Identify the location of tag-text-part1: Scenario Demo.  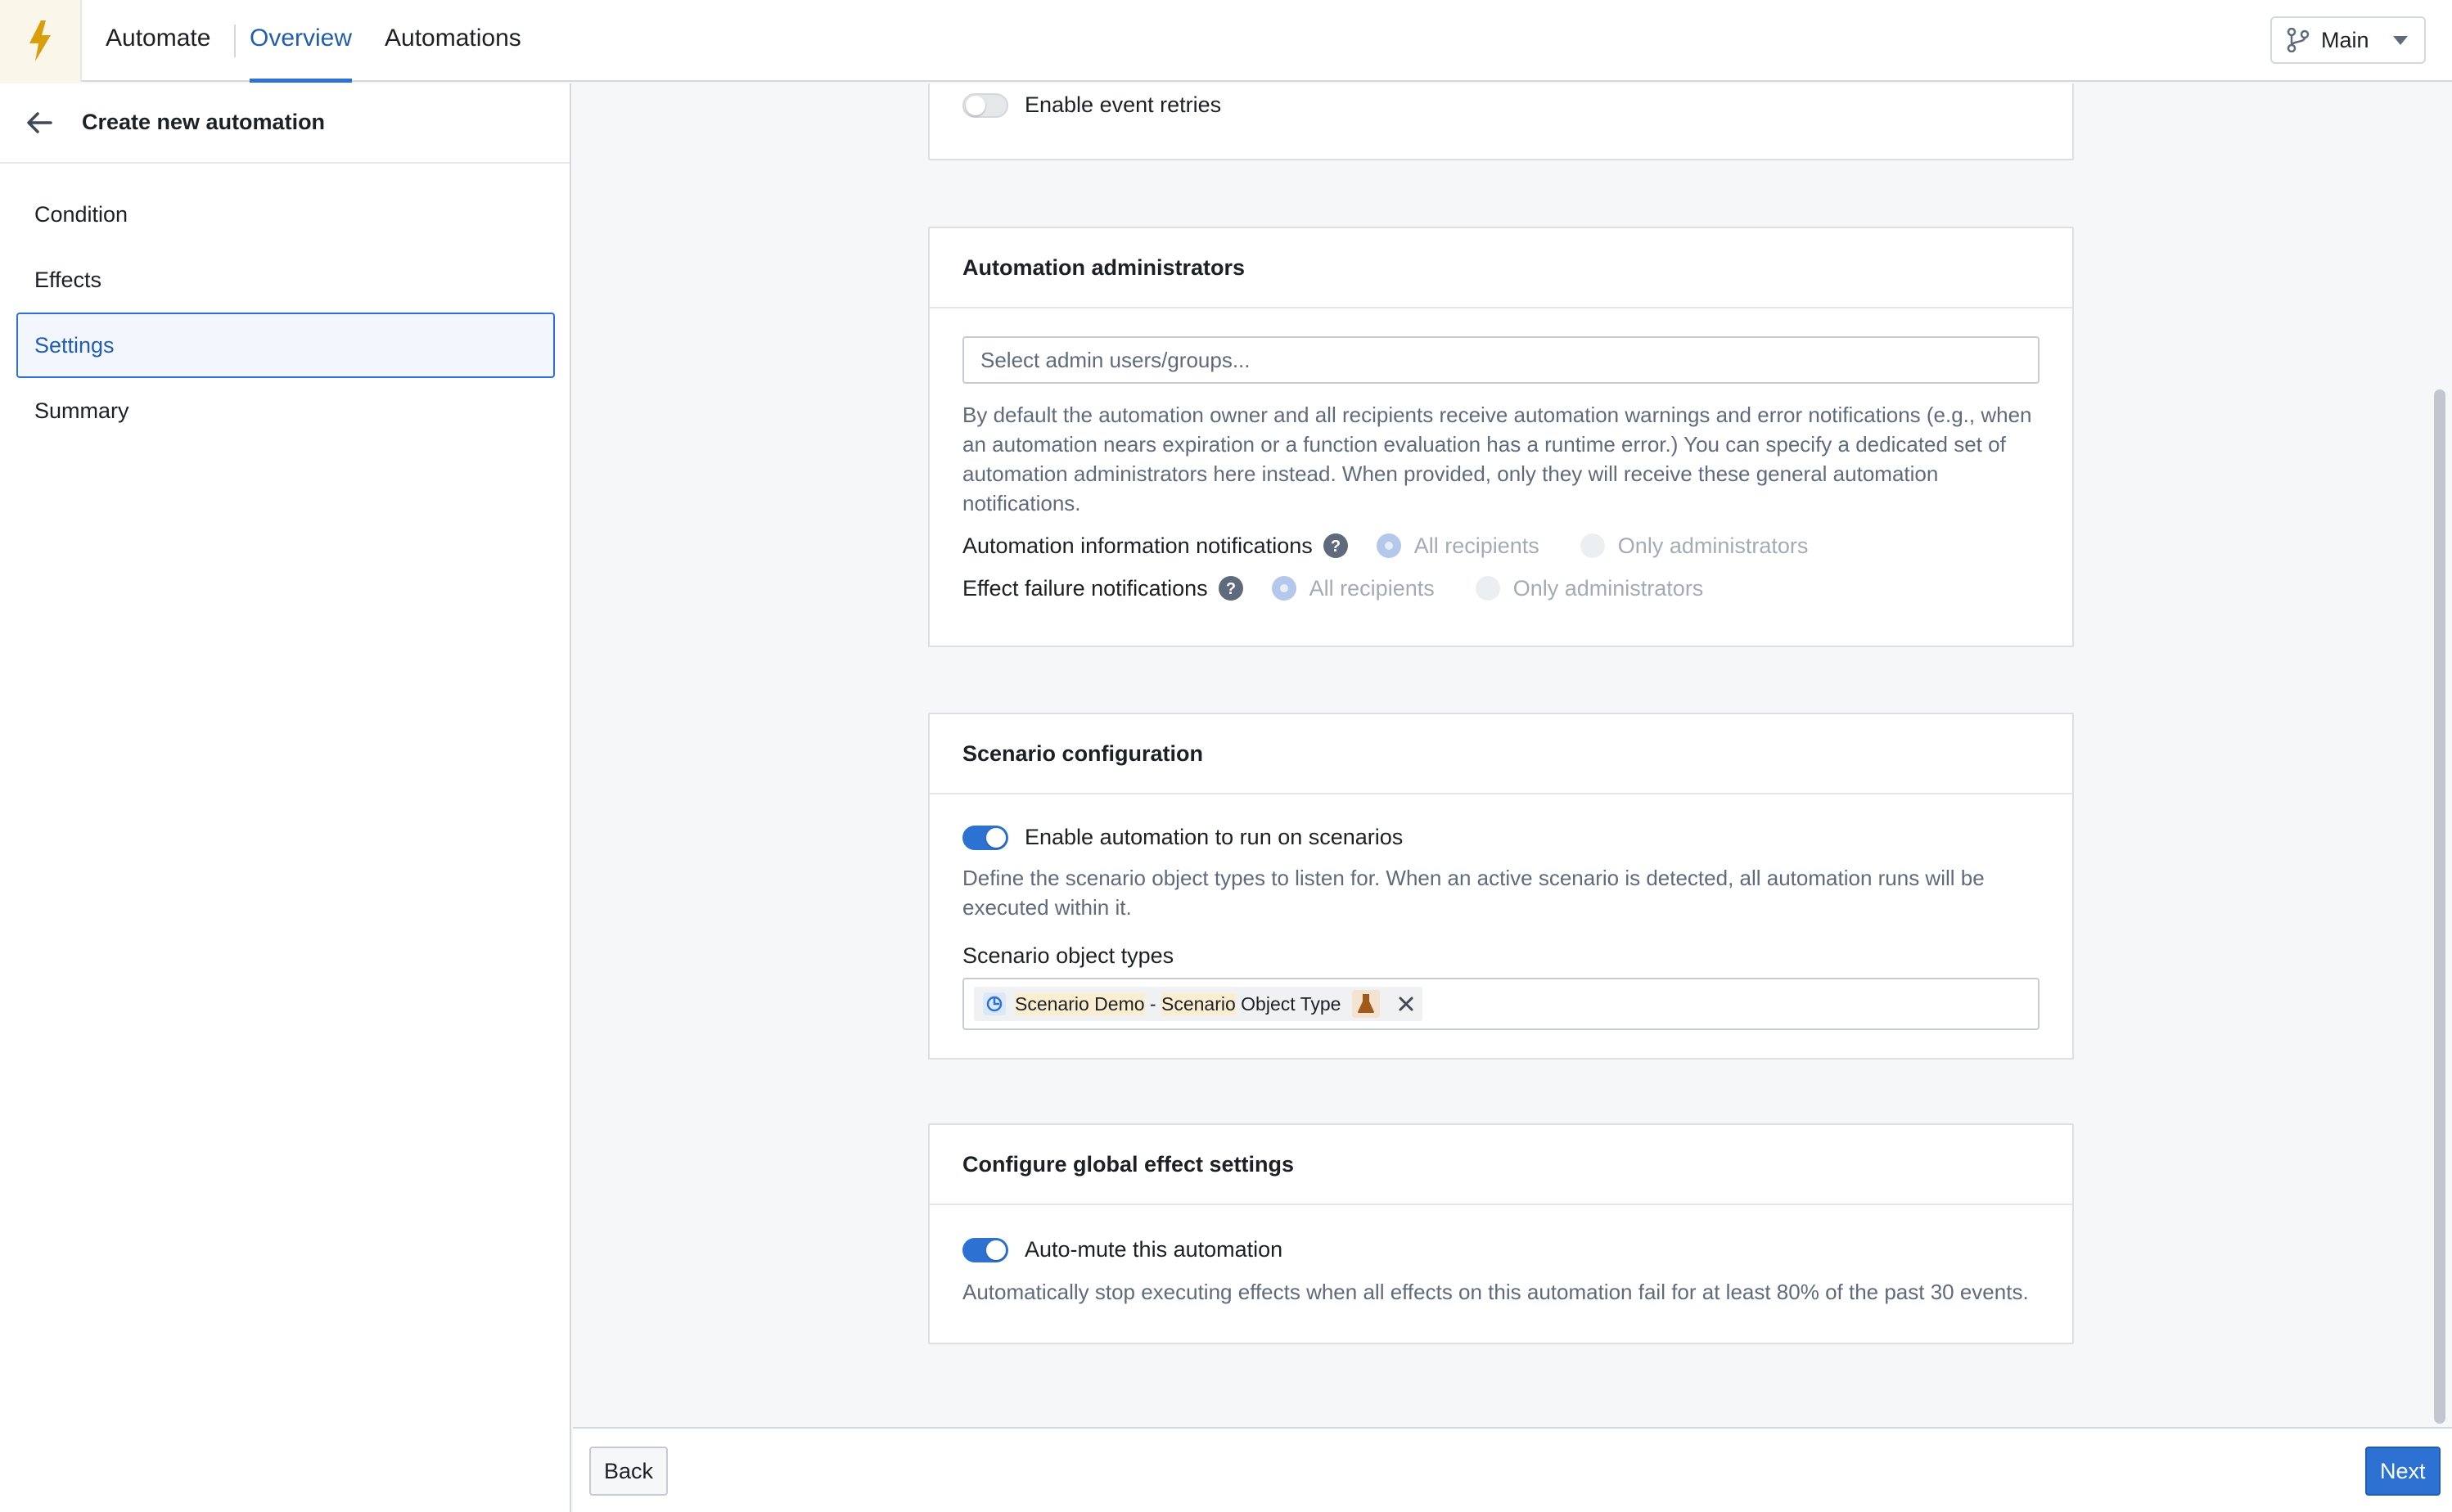
(1080, 1004).